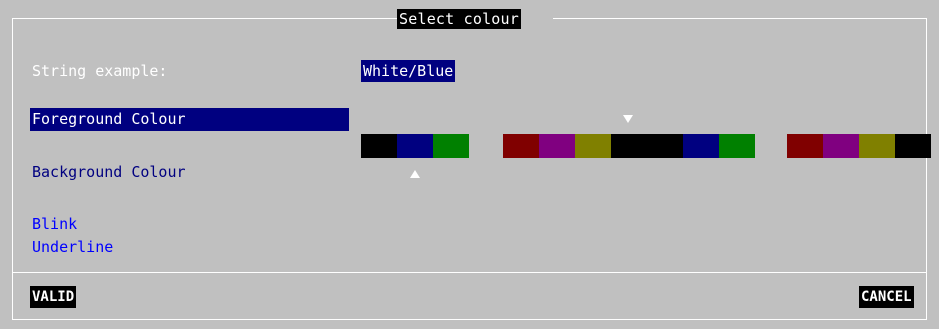 The height and width of the screenshot is (329, 939). I want to click on cancel-button: CANCEL, so click(886, 297).